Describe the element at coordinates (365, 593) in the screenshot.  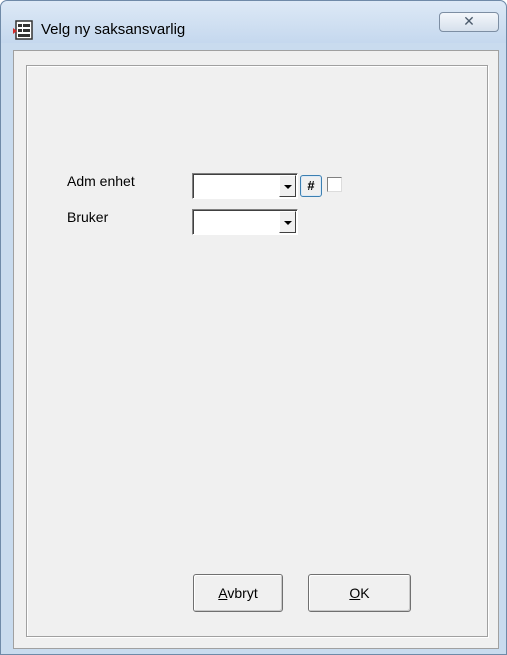
I see `ok-label-rest: K` at that location.